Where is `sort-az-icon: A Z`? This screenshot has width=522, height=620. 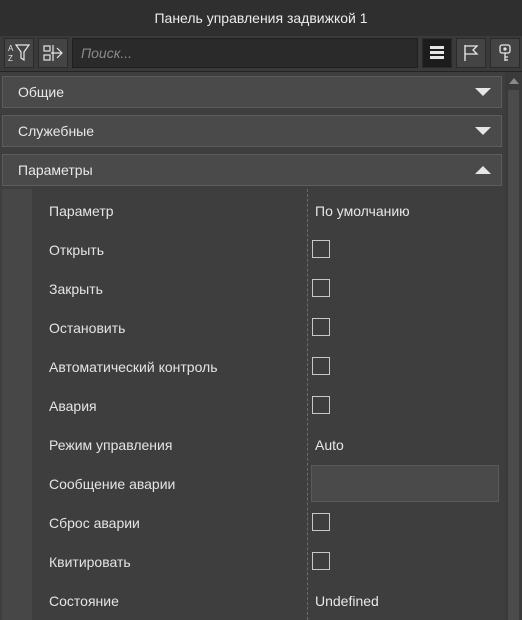 sort-az-icon: A Z is located at coordinates (19, 53).